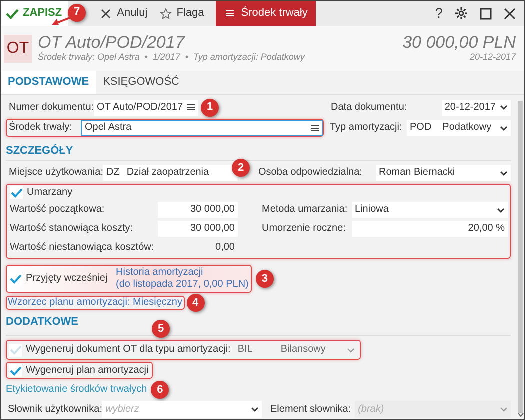  I want to click on annual-rate-field: 20,00 %, so click(430, 229).